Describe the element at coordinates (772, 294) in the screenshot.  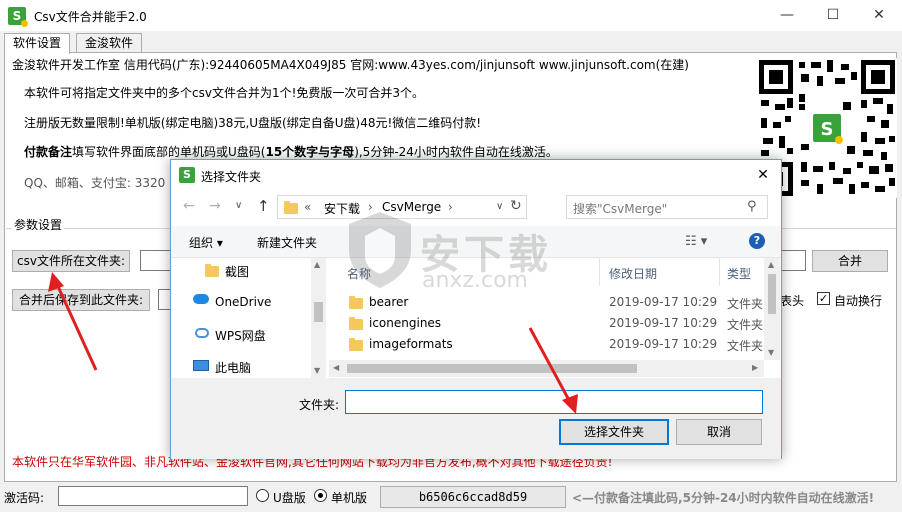
I see `file-scroll-thumb` at that location.